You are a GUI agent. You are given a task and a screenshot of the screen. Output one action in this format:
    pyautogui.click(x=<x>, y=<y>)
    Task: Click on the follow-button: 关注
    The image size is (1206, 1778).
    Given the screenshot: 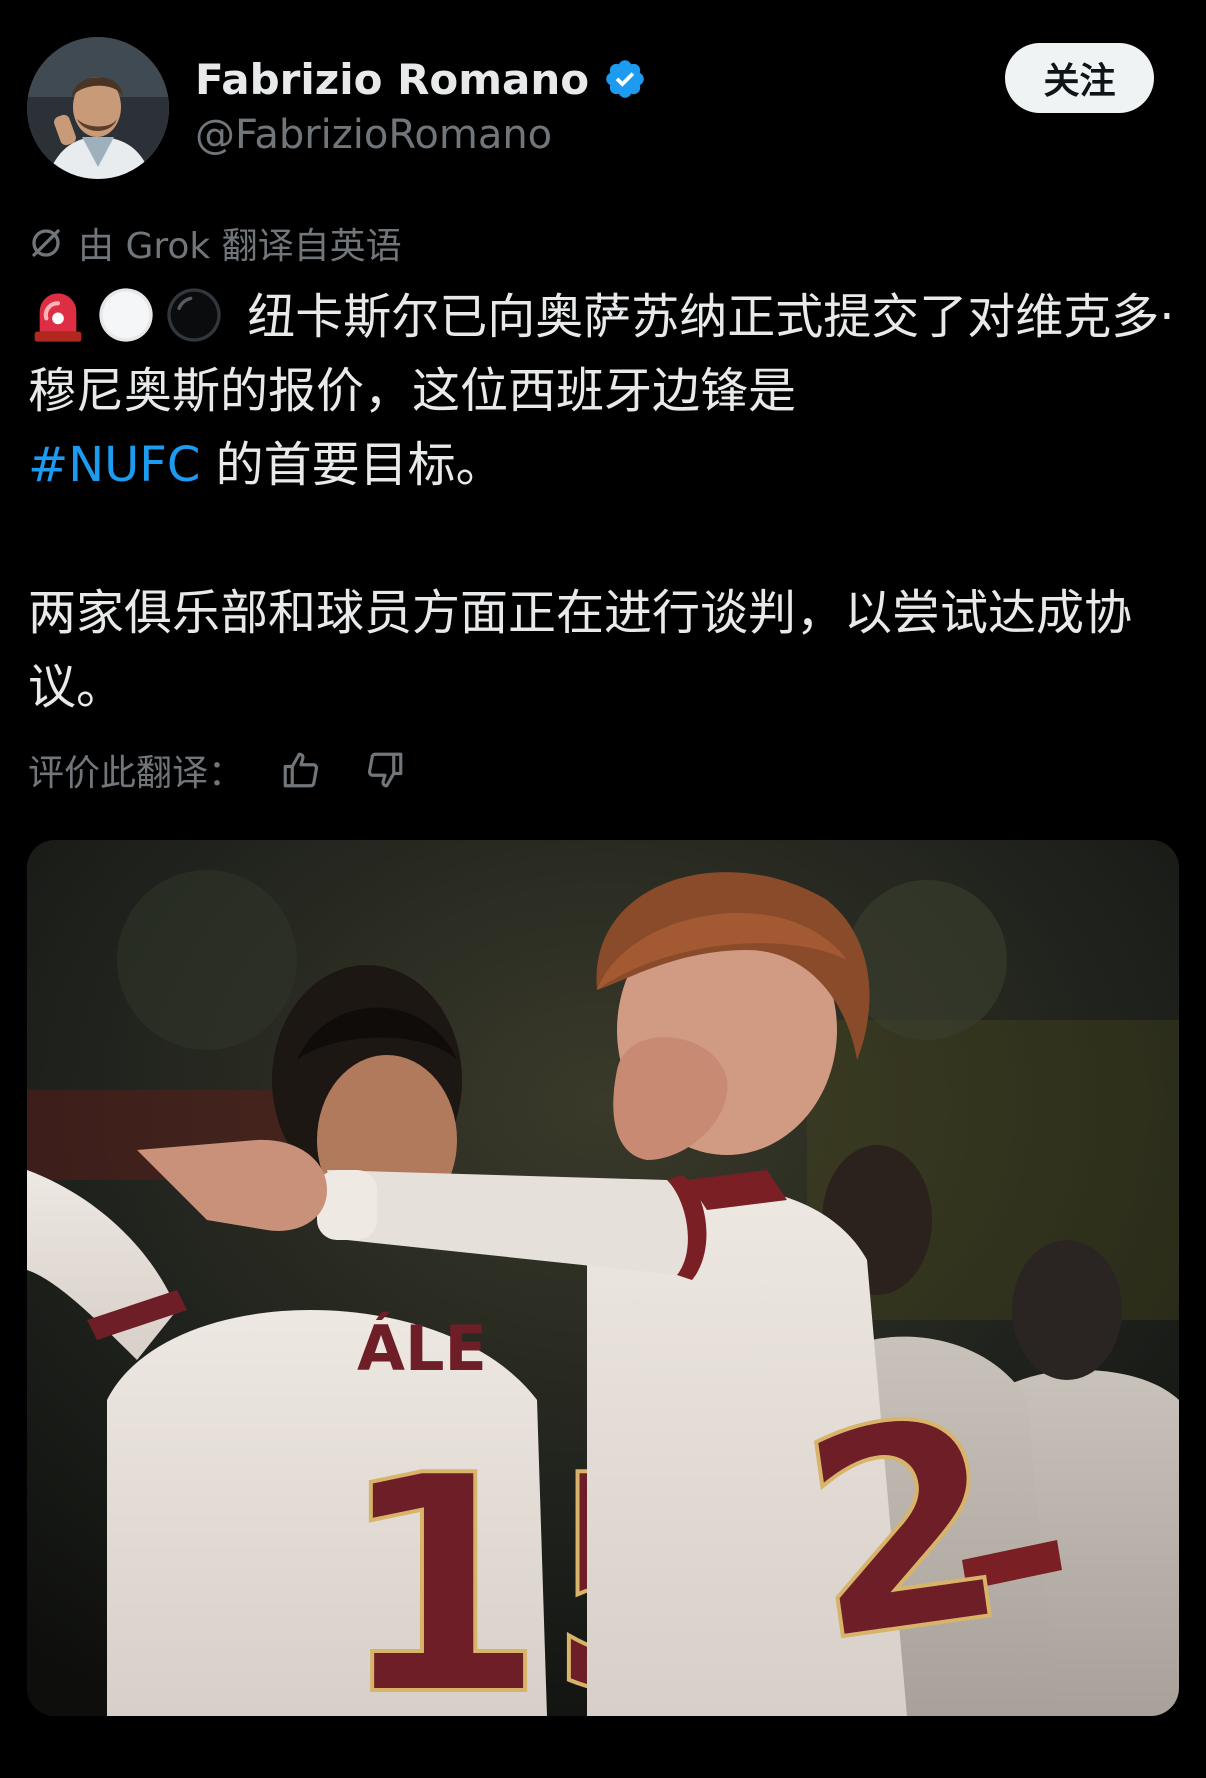 What is the action you would take?
    pyautogui.click(x=1079, y=78)
    